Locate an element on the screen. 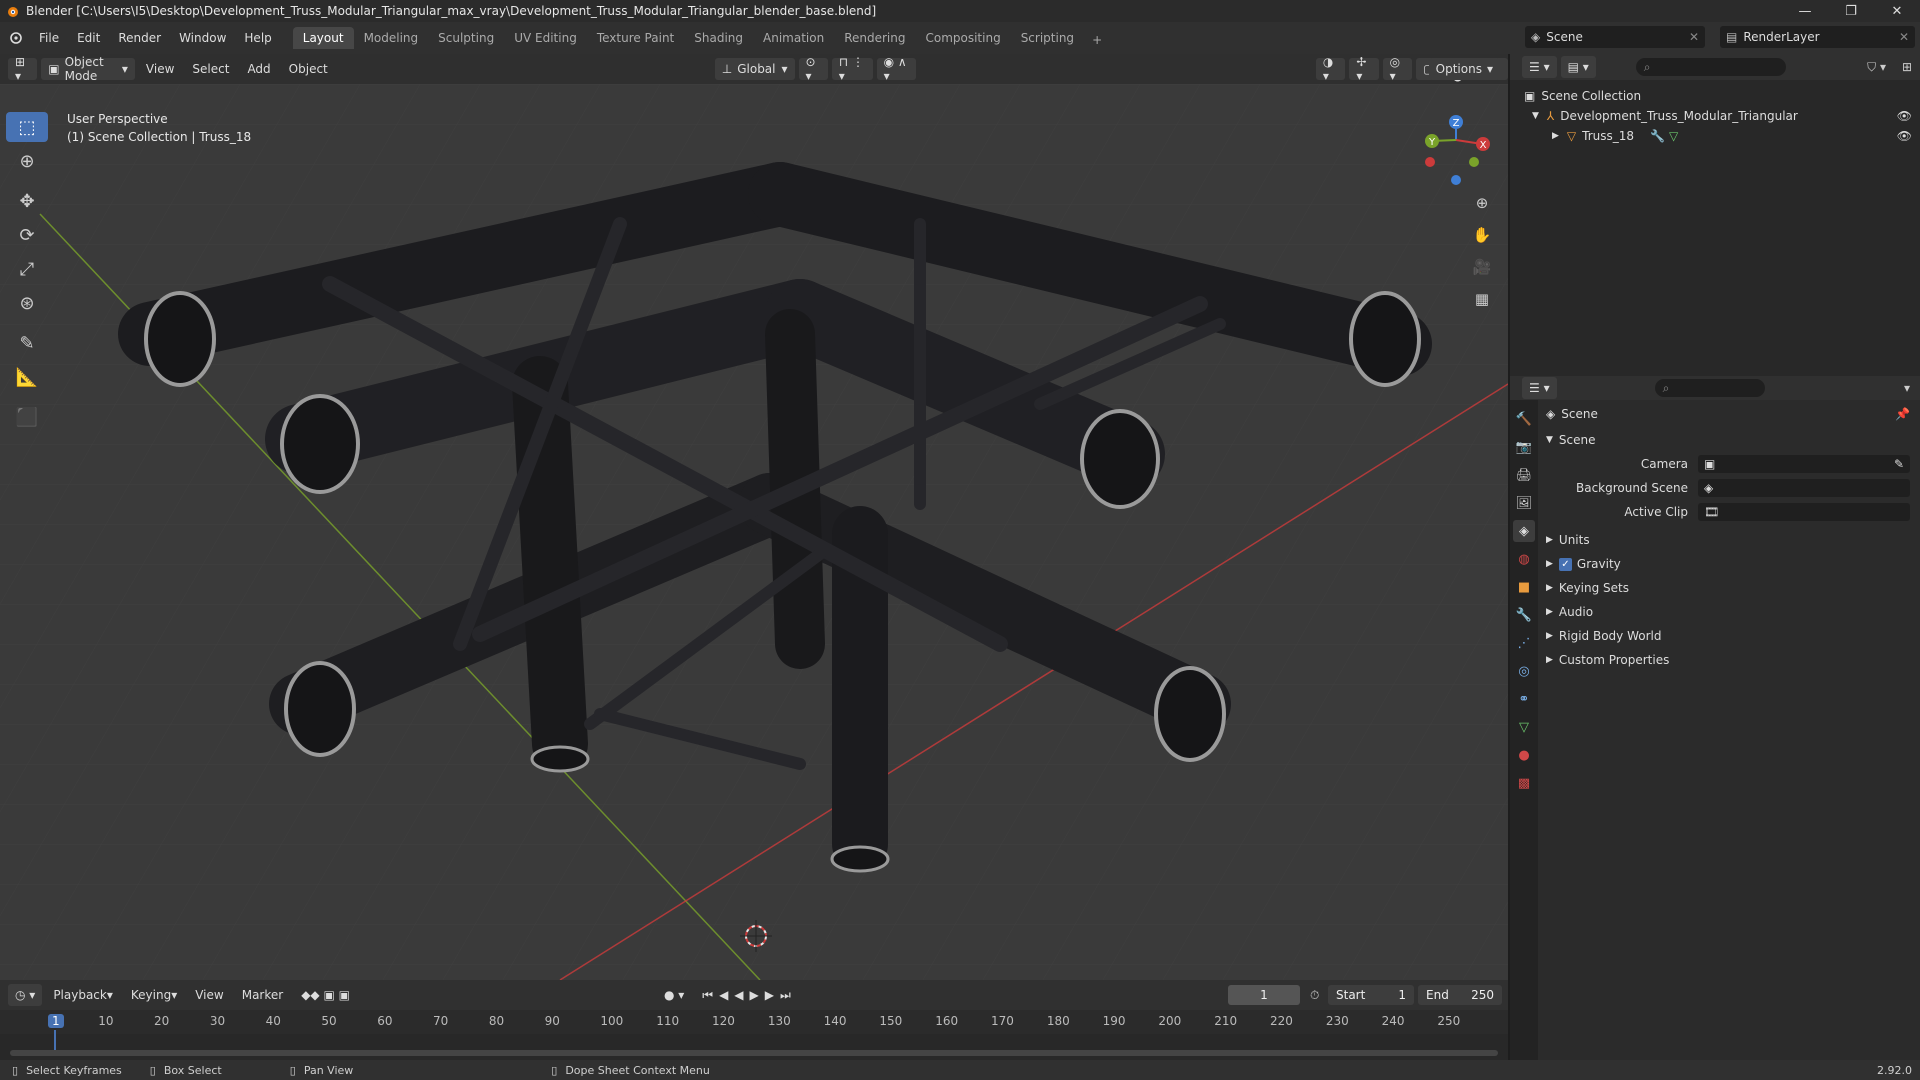 Image resolution: width=1920 pixels, height=1080 pixels. data-tab-icon: ▽ is located at coordinates (1524, 727).